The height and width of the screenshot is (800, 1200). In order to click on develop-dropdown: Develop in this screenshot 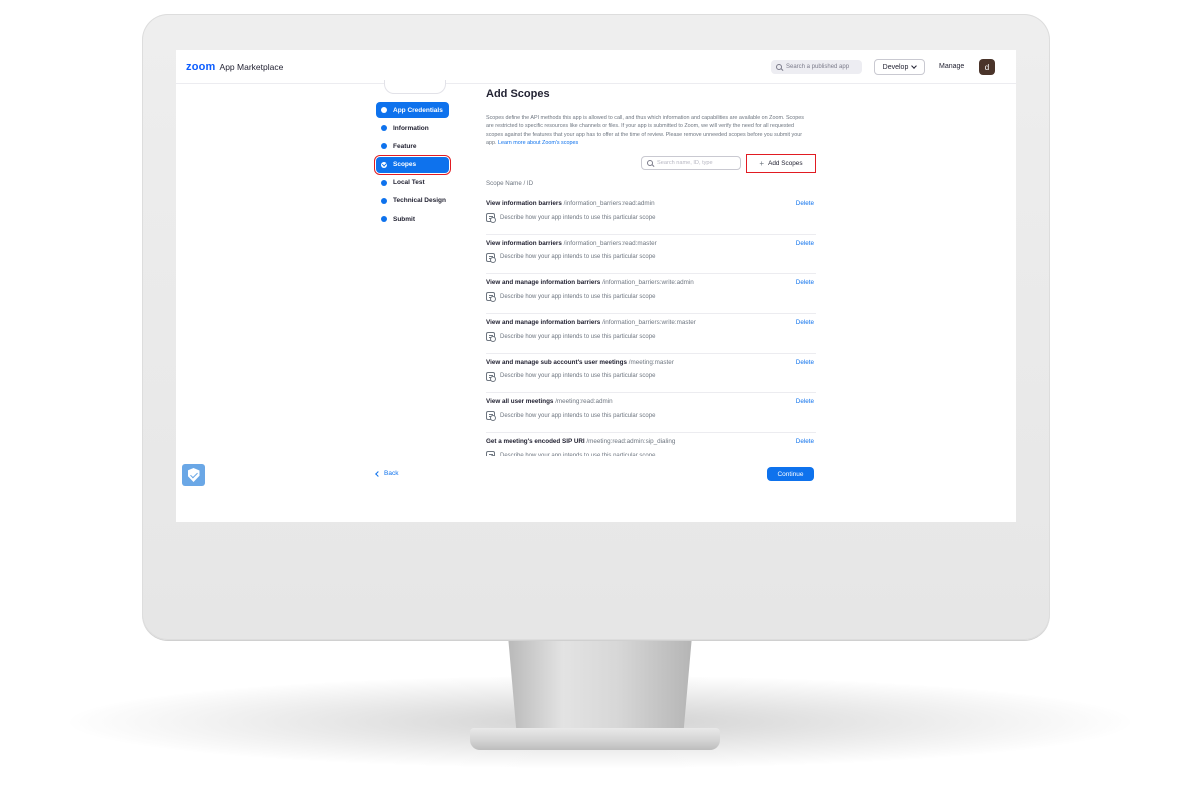, I will do `click(899, 67)`.